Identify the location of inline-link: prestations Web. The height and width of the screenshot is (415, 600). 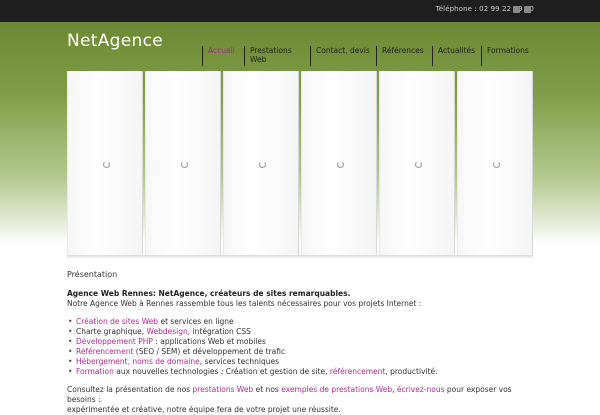
(223, 389).